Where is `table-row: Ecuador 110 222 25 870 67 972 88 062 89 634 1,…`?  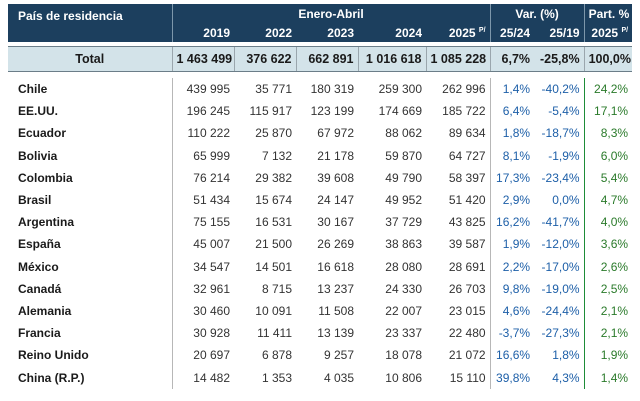 table-row: Ecuador 110 222 25 870 67 972 88 062 89 634 1,… is located at coordinates (320, 133).